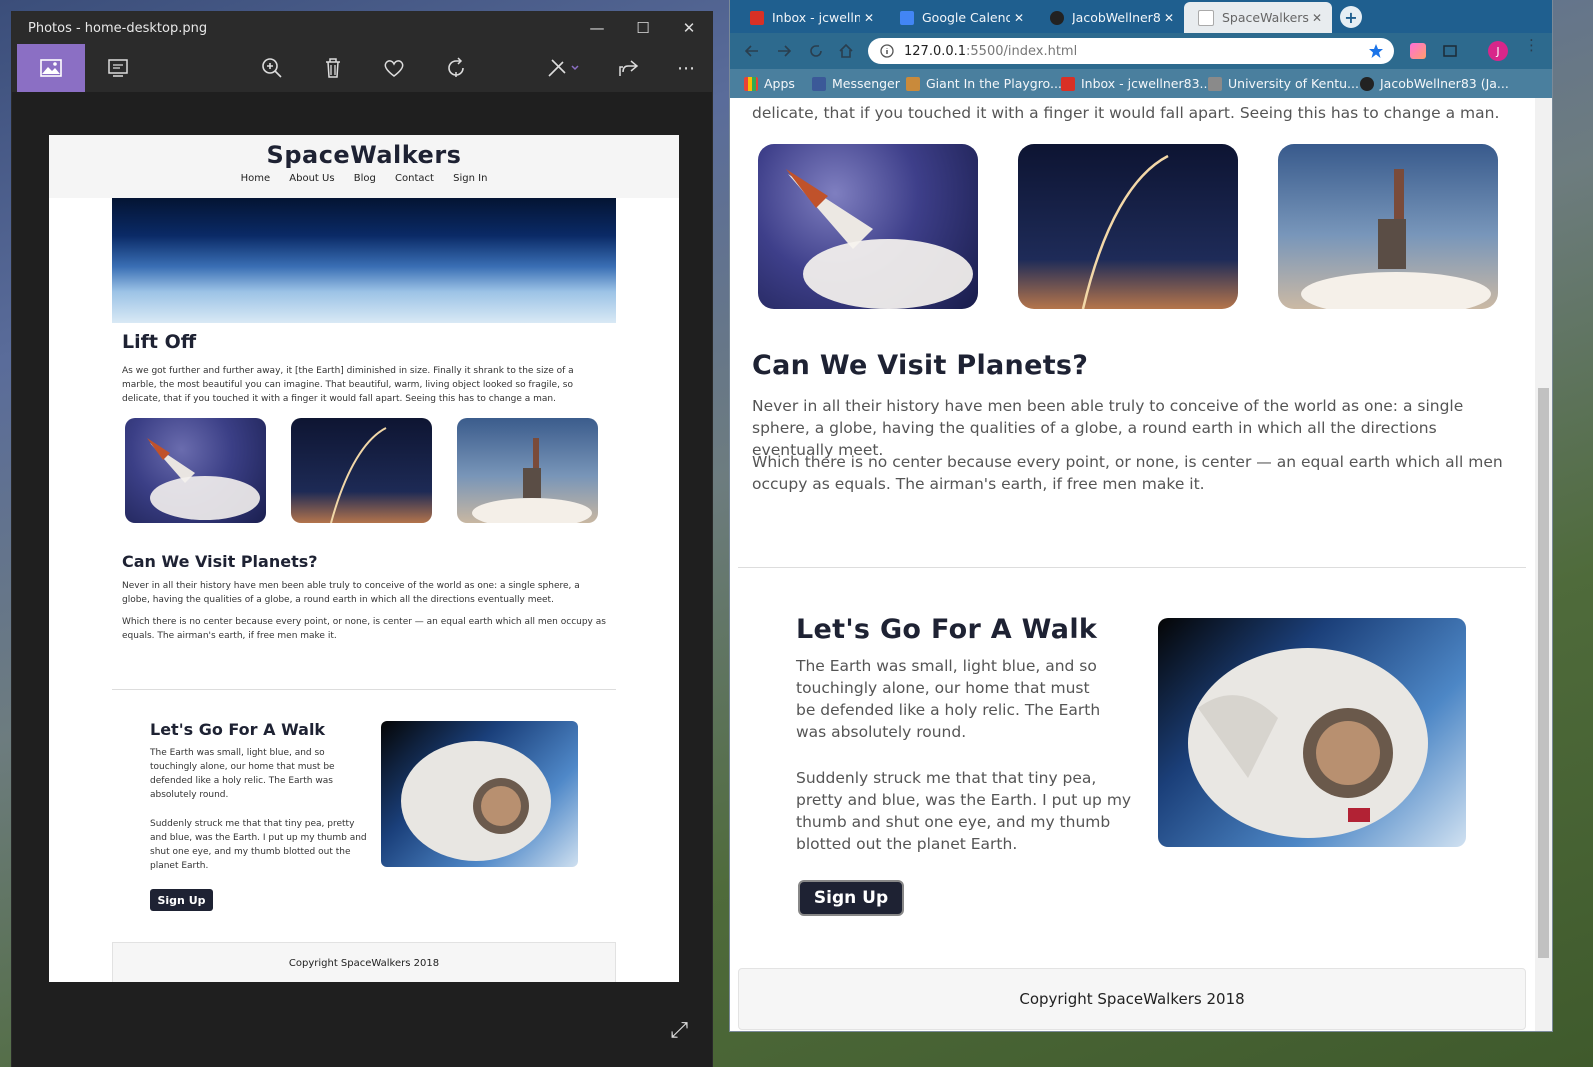 The width and height of the screenshot is (1593, 1067). What do you see at coordinates (597, 28) in the screenshot?
I see `minimize-button: —` at bounding box center [597, 28].